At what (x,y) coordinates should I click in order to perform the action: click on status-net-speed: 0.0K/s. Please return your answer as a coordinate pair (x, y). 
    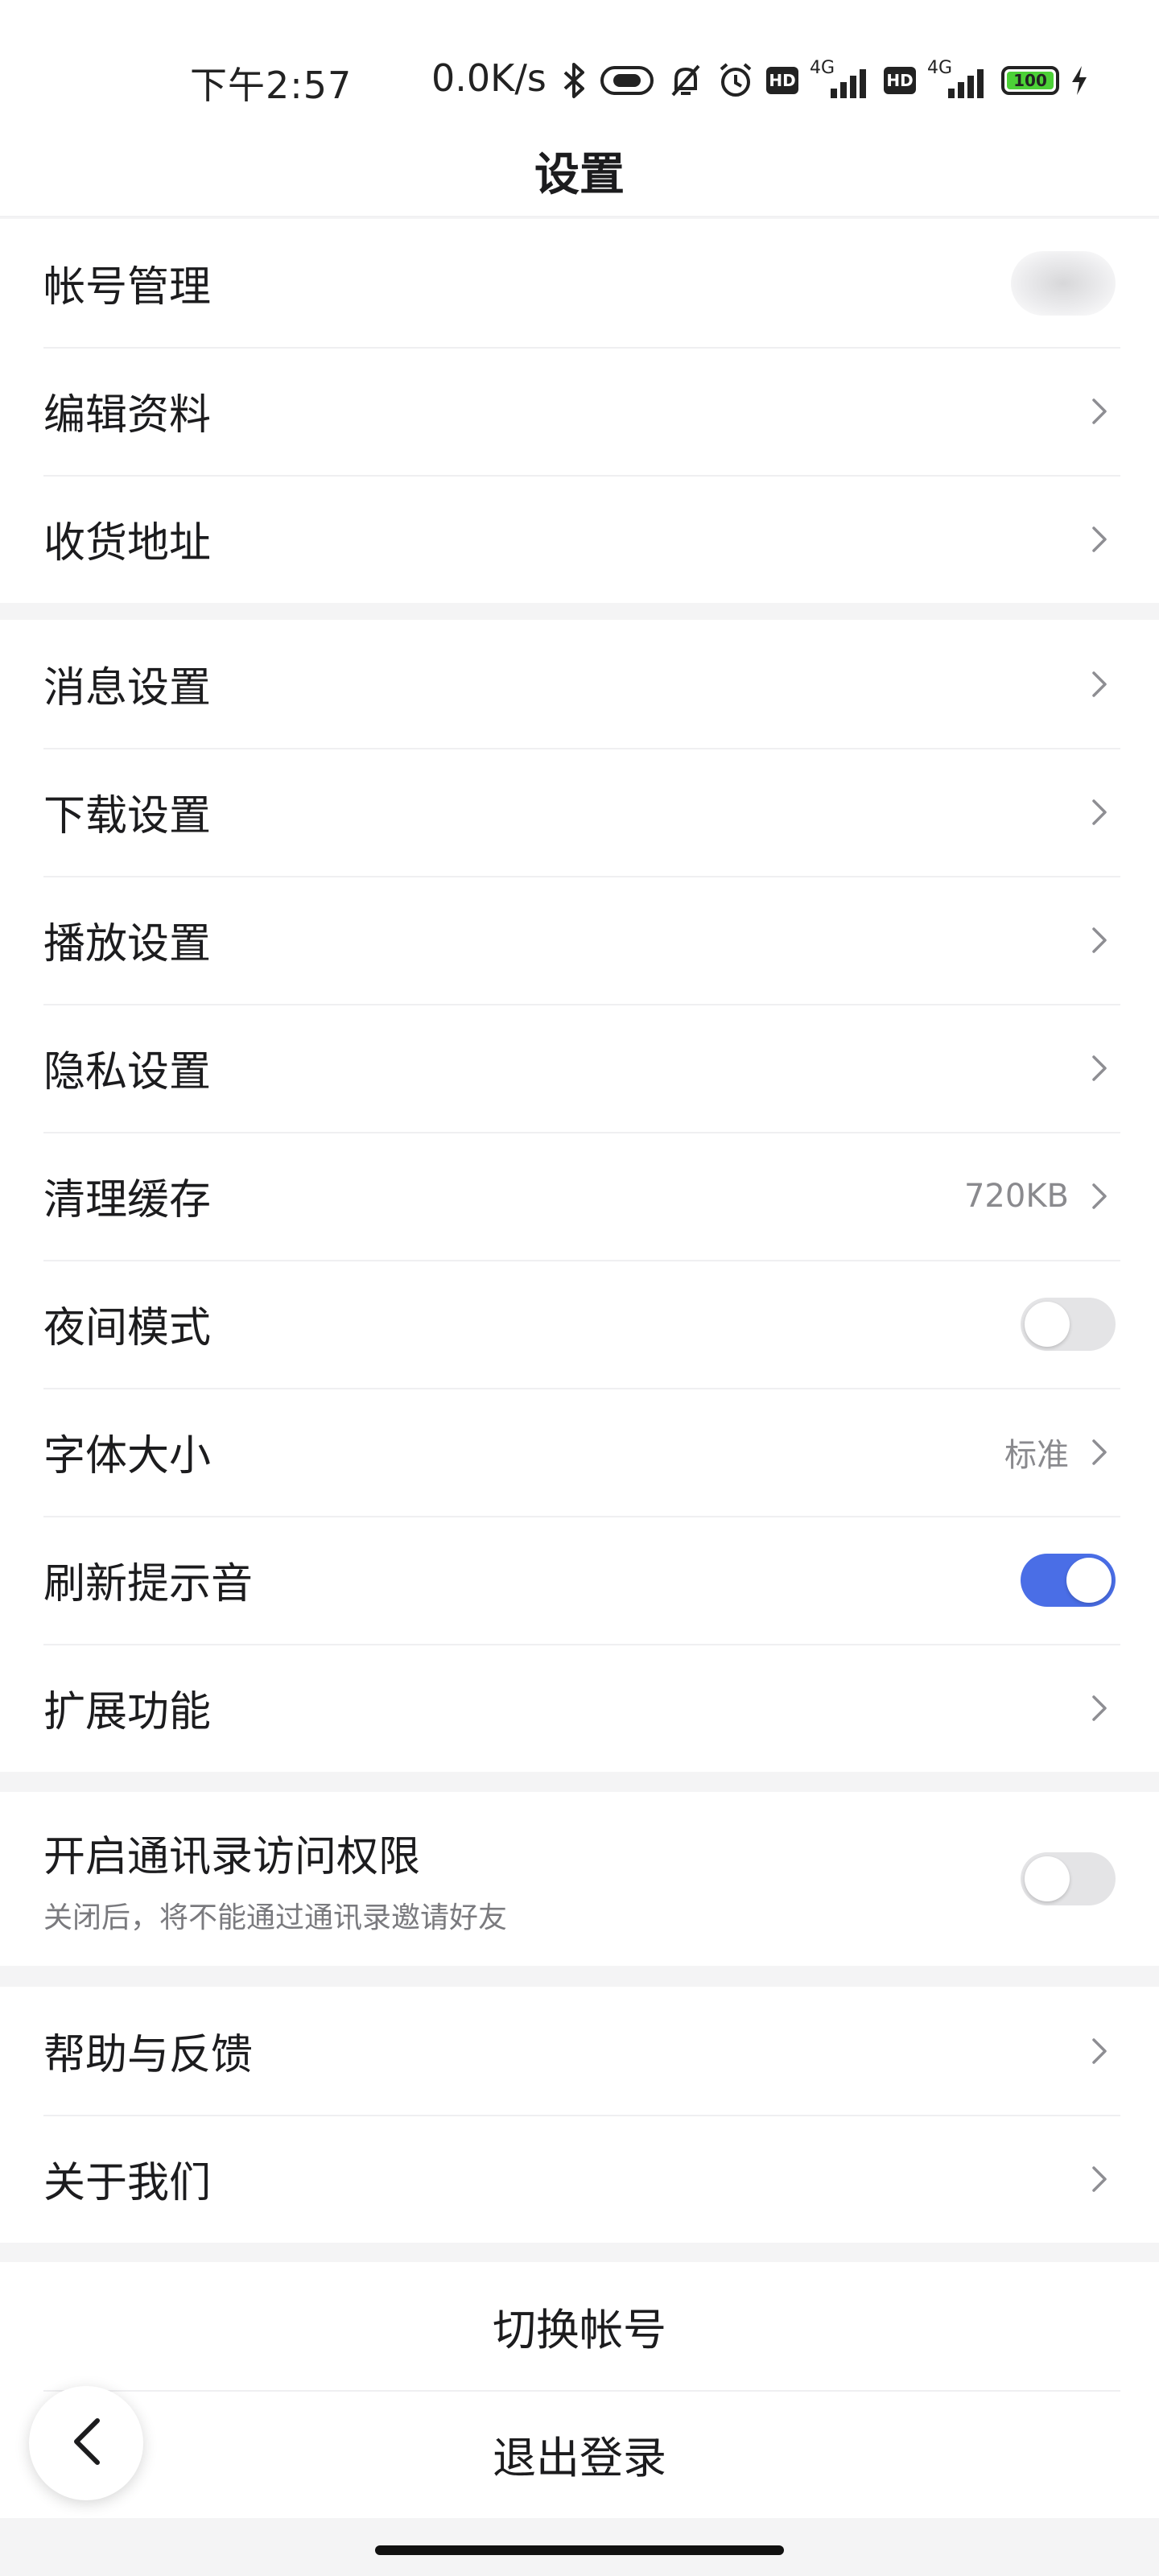
    Looking at the image, I should click on (489, 78).